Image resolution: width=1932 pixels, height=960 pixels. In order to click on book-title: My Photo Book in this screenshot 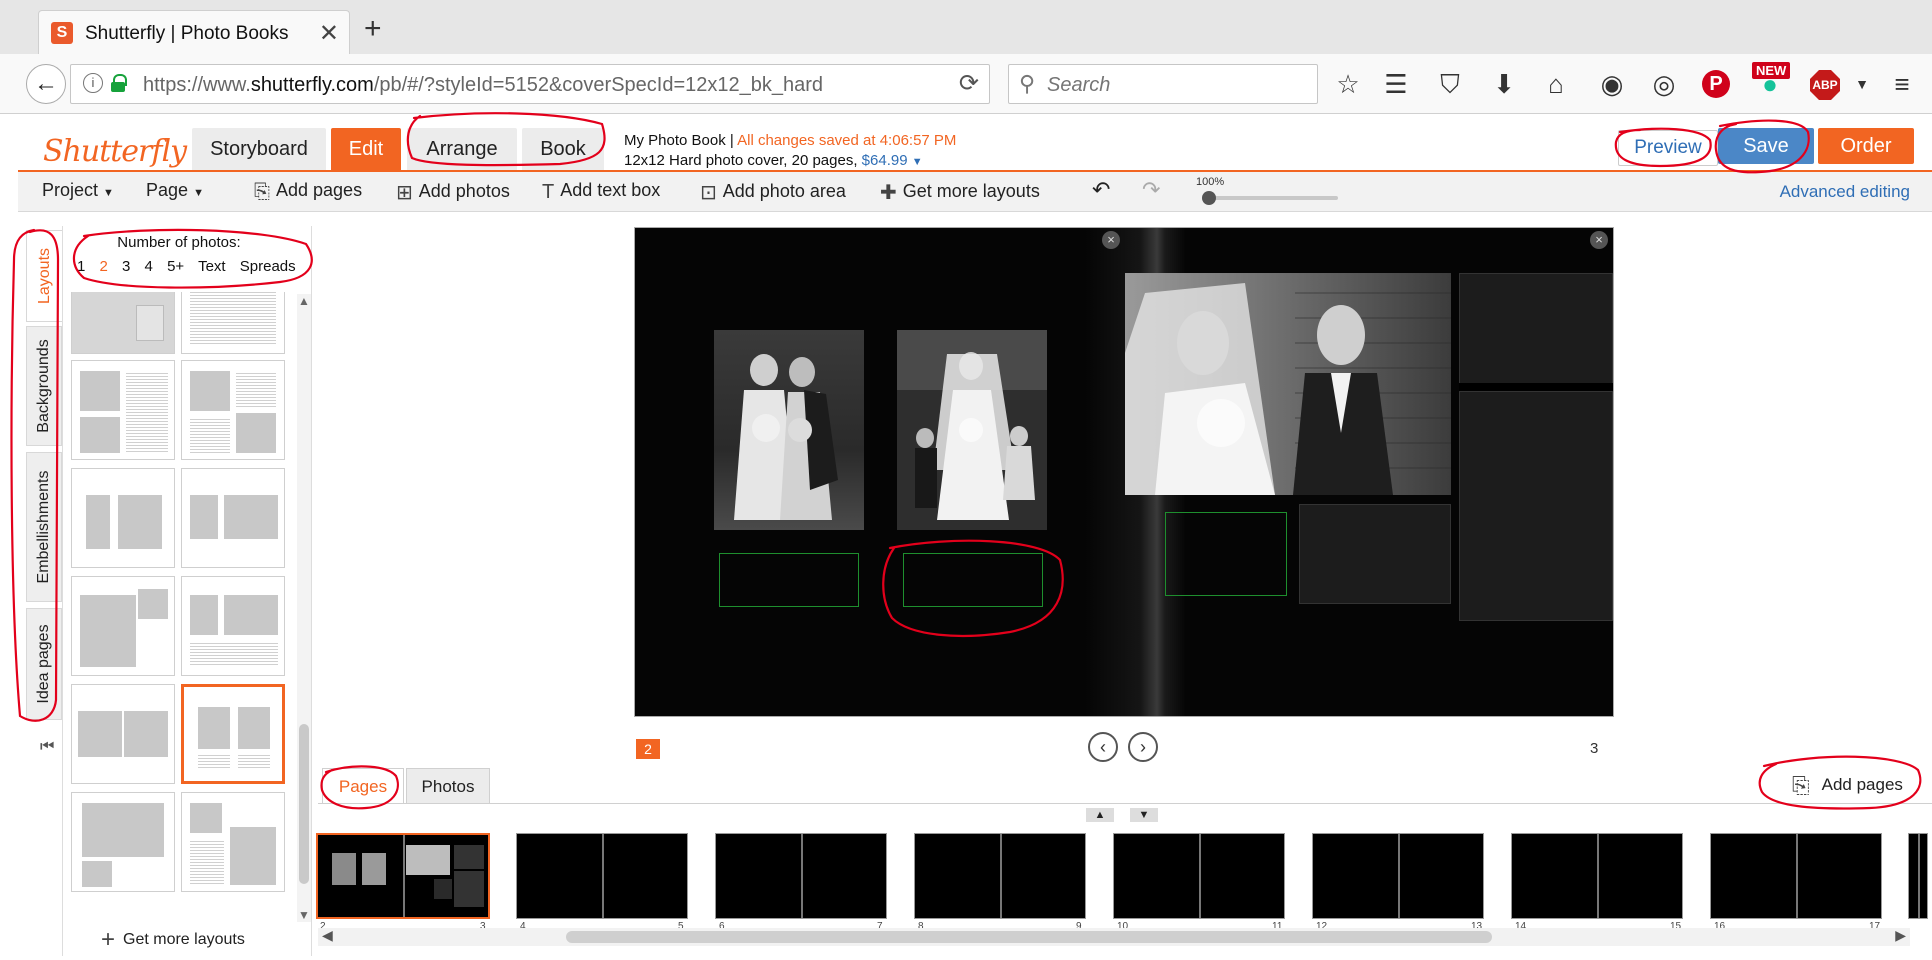, I will do `click(675, 140)`.